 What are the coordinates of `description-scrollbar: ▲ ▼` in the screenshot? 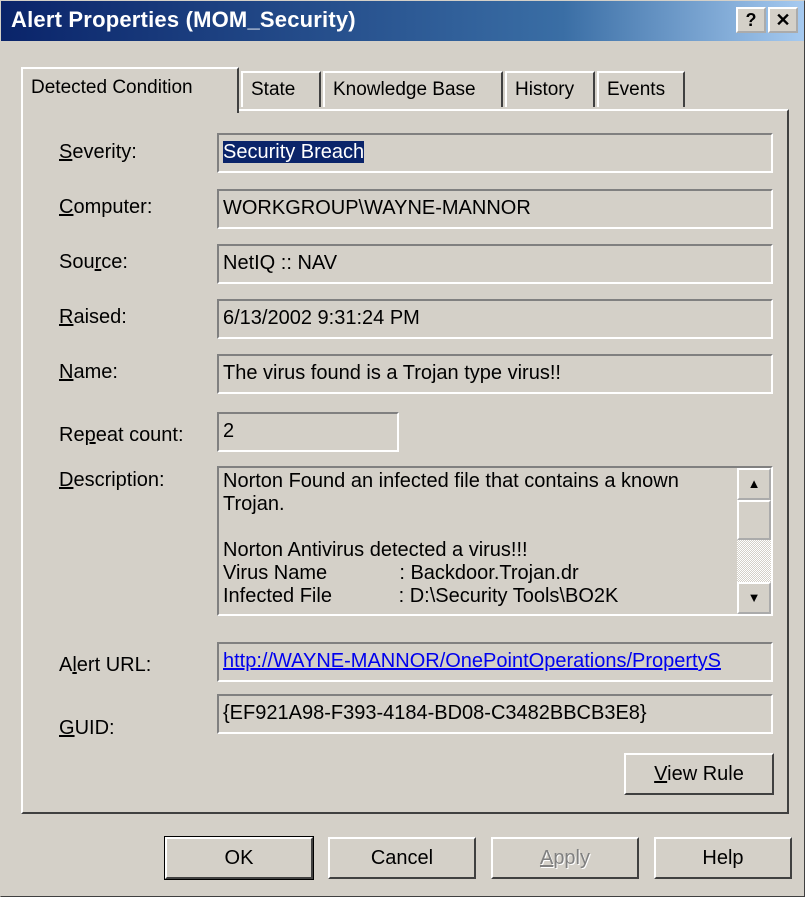 It's located at (754, 541).